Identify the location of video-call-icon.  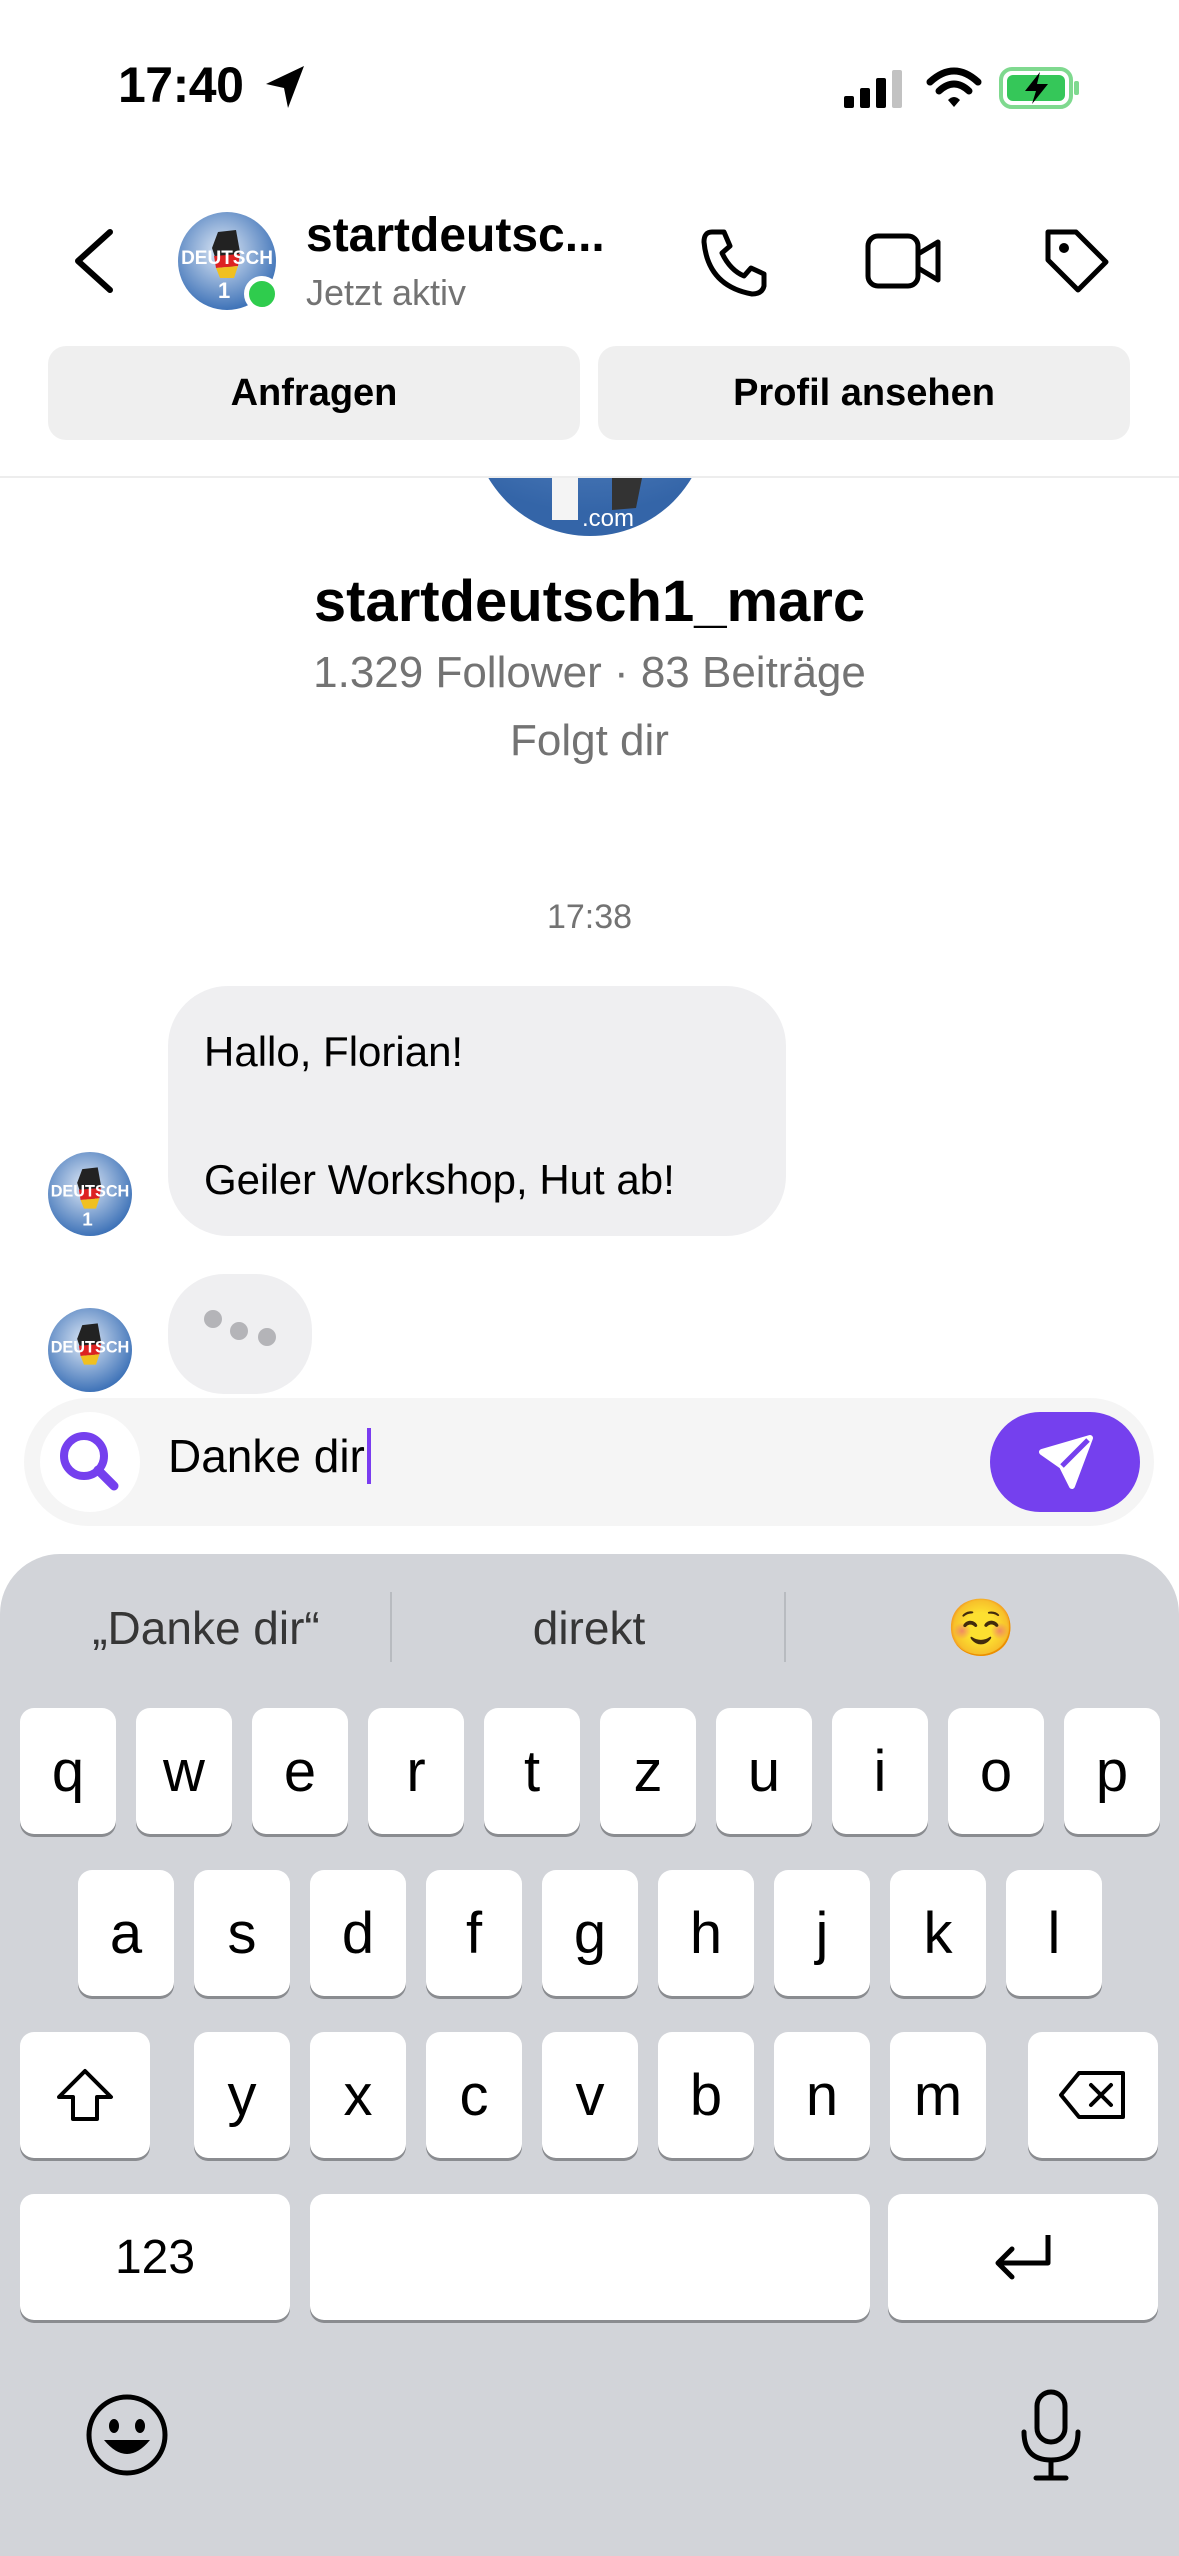
(903, 261).